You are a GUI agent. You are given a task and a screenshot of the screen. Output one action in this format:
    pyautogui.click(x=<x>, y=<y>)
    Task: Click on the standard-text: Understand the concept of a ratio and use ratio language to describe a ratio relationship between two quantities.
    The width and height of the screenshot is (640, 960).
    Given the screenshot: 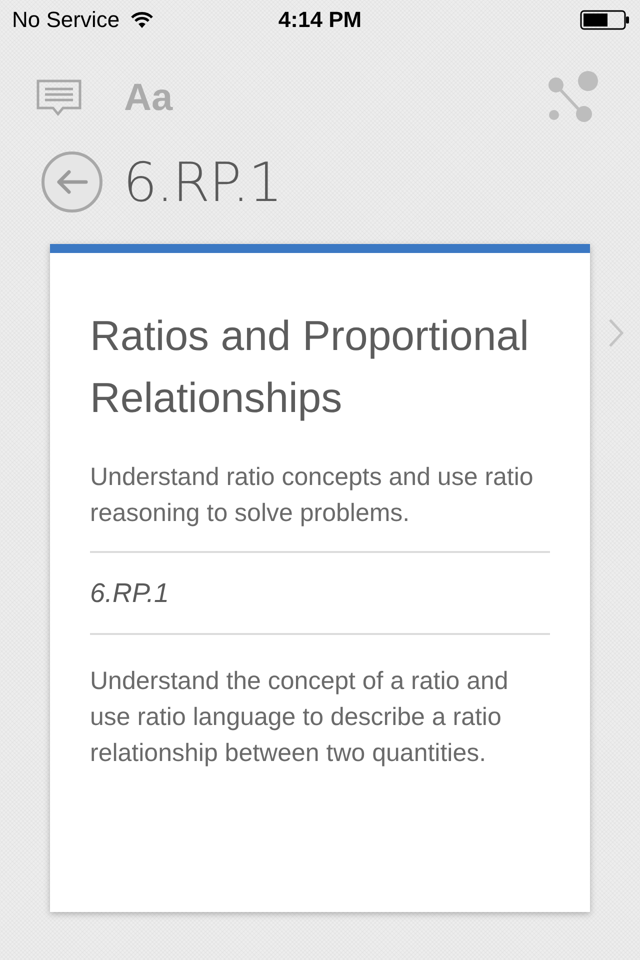 What is the action you would take?
    pyautogui.click(x=300, y=717)
    